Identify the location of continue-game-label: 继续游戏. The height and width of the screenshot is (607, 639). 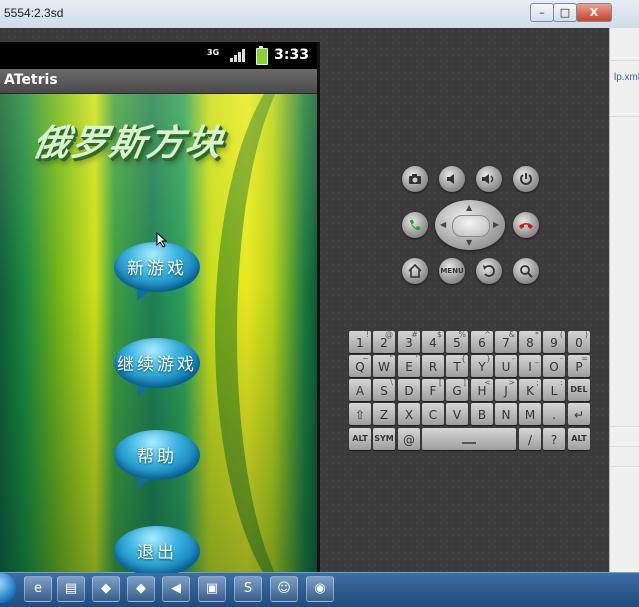
(157, 365).